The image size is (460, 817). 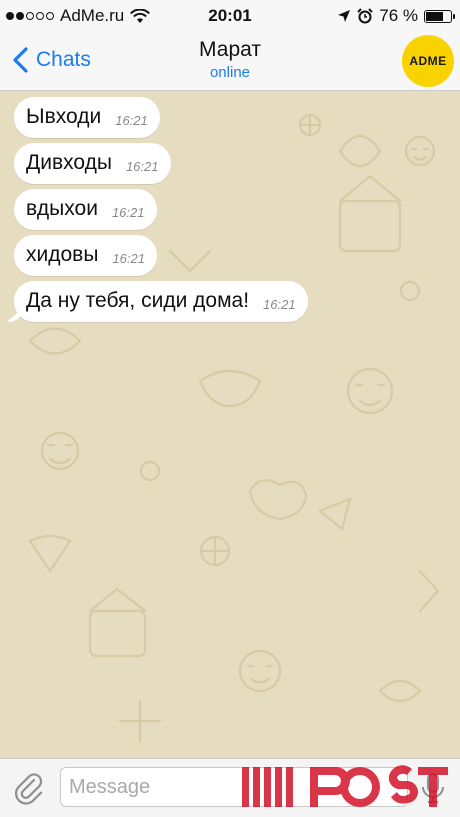 I want to click on message-input-bar, so click(x=230, y=787).